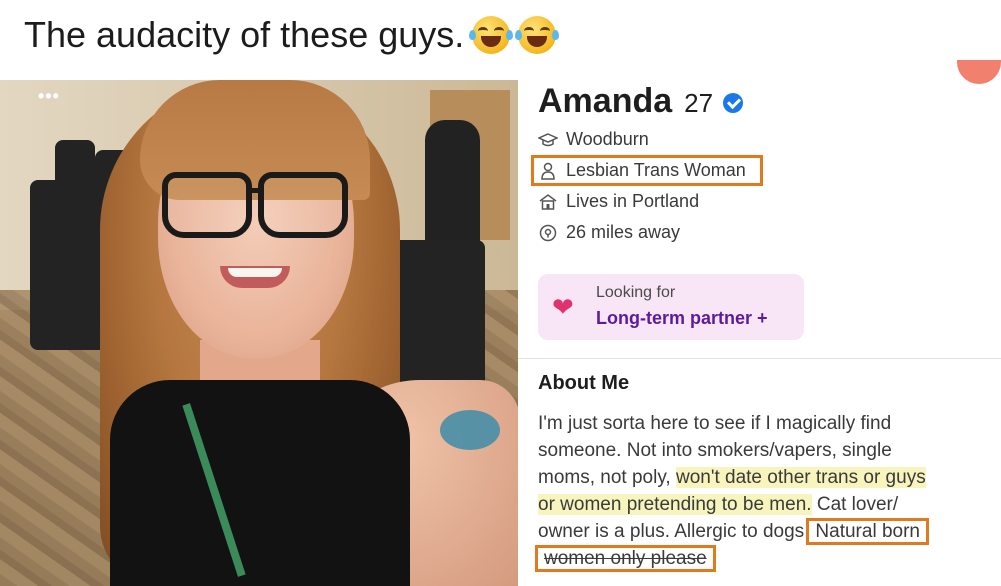 This screenshot has height=586, width=1001. Describe the element at coordinates (607, 477) in the screenshot. I see `about-text-fragment: moms, not poly,` at that location.